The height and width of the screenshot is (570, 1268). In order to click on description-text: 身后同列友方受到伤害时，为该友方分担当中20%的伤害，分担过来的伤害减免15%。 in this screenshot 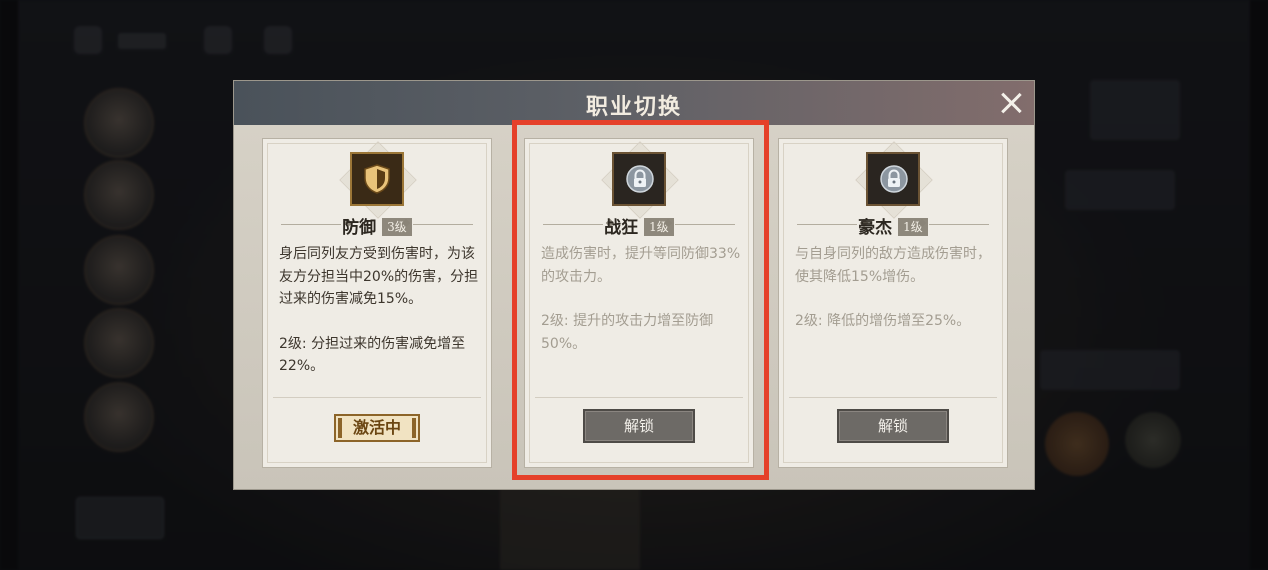, I will do `click(379, 276)`.